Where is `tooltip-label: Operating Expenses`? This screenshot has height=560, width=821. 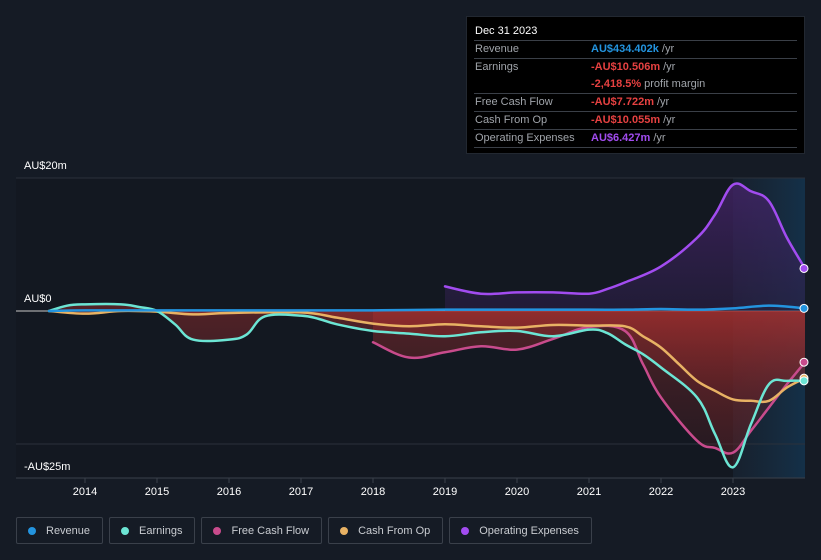
tooltip-label: Operating Expenses is located at coordinates (525, 138).